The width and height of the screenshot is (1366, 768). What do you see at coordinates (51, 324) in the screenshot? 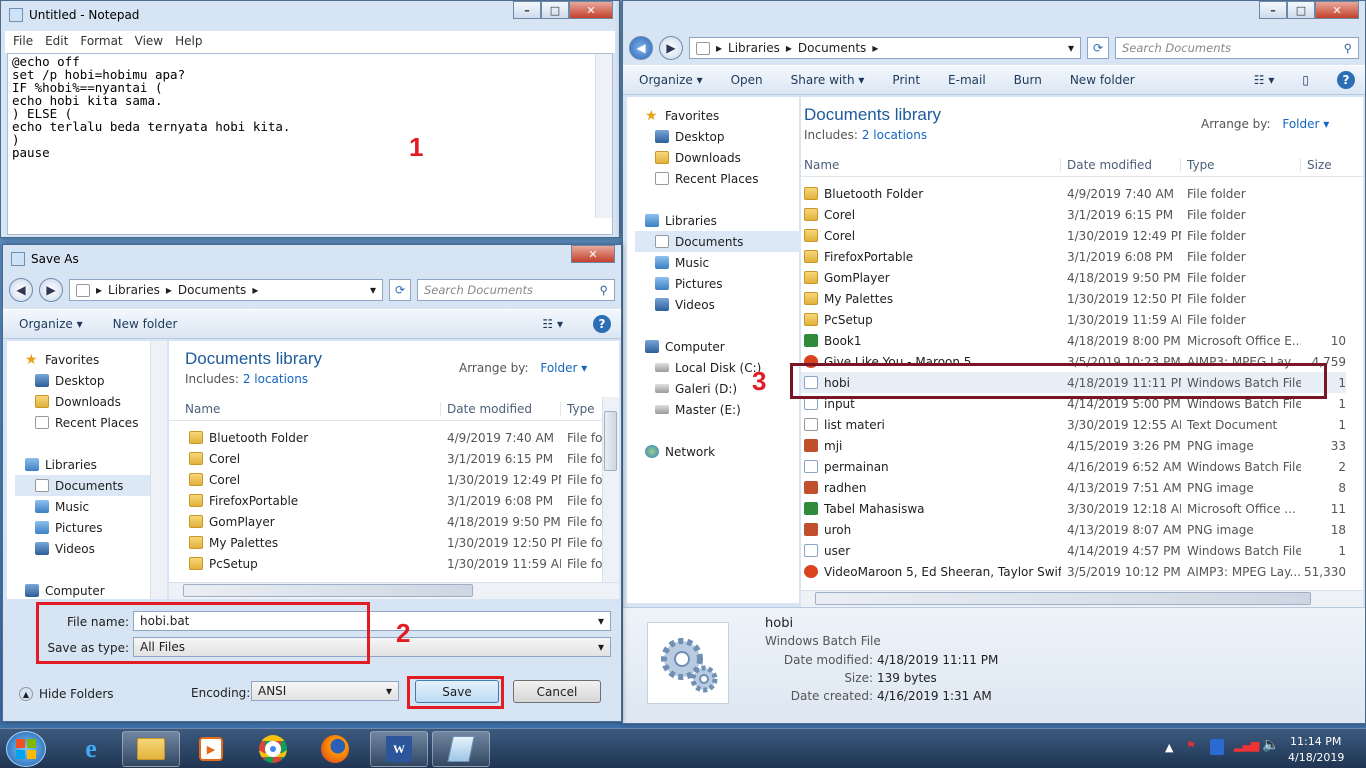
I see `organize-button: Organize ▾` at bounding box center [51, 324].